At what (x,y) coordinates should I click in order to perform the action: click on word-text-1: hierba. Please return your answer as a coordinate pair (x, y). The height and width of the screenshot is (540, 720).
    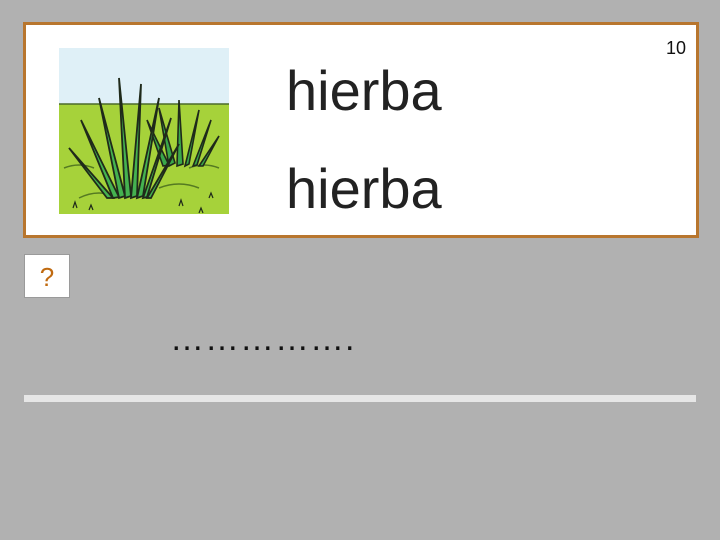
    Looking at the image, I should click on (364, 90).